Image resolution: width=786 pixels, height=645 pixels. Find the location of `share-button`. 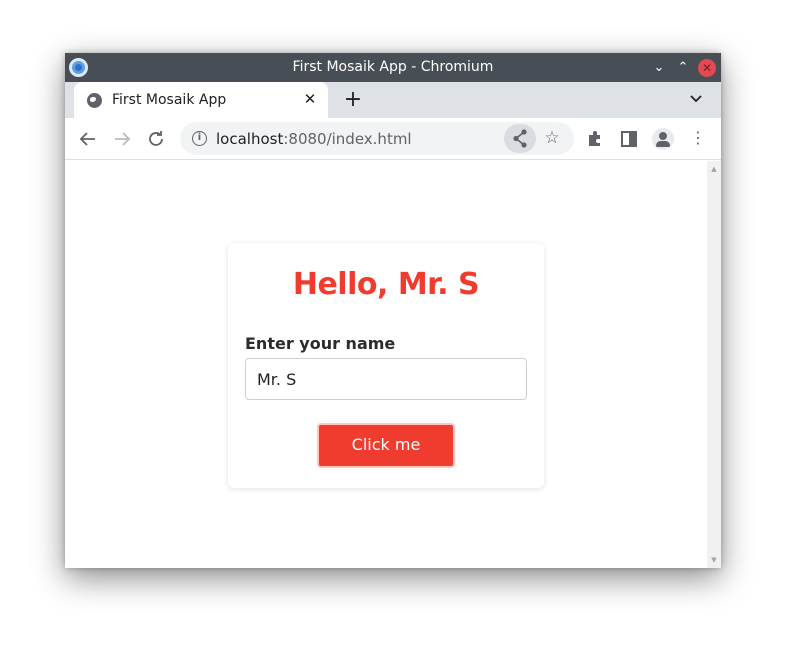

share-button is located at coordinates (520, 138).